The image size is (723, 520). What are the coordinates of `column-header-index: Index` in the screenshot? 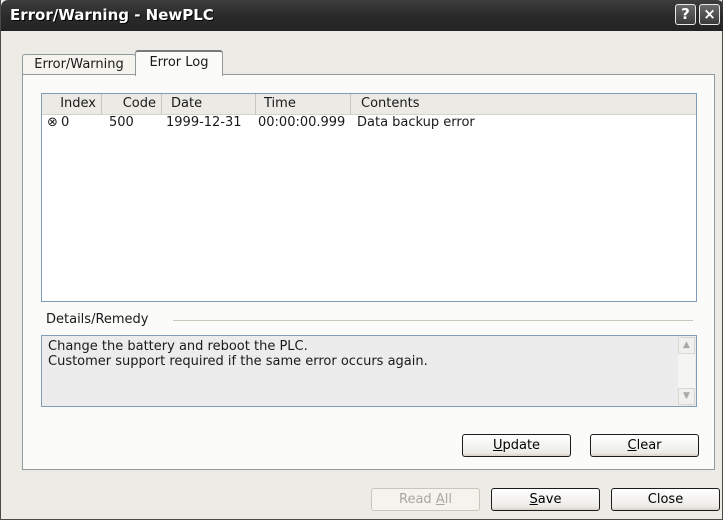 It's located at (72, 104).